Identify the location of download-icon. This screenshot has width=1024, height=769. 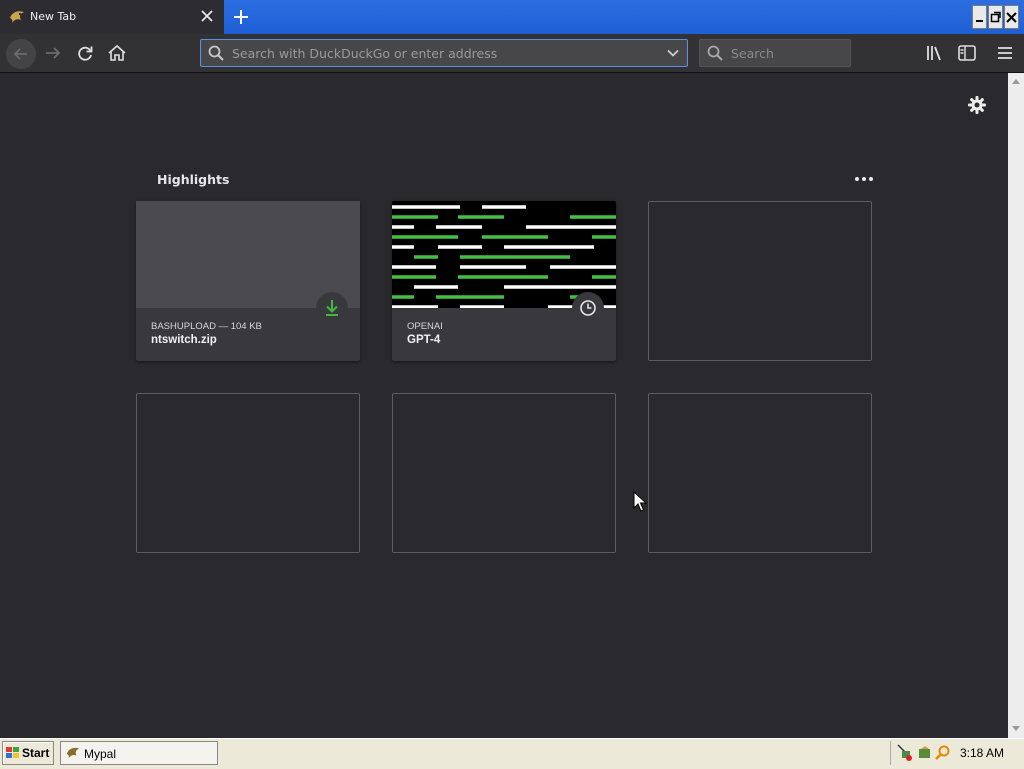
(332, 308).